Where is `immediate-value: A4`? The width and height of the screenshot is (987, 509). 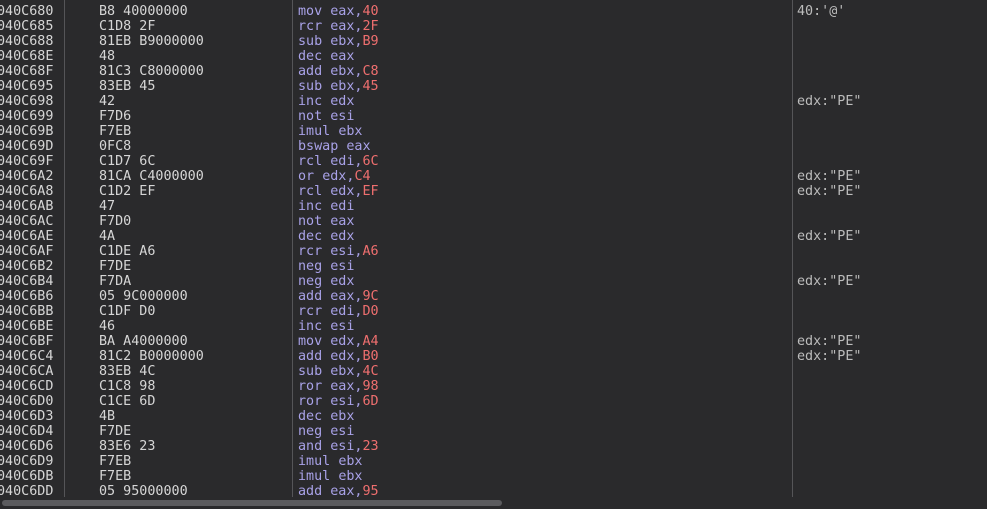 immediate-value: A4 is located at coordinates (370, 341).